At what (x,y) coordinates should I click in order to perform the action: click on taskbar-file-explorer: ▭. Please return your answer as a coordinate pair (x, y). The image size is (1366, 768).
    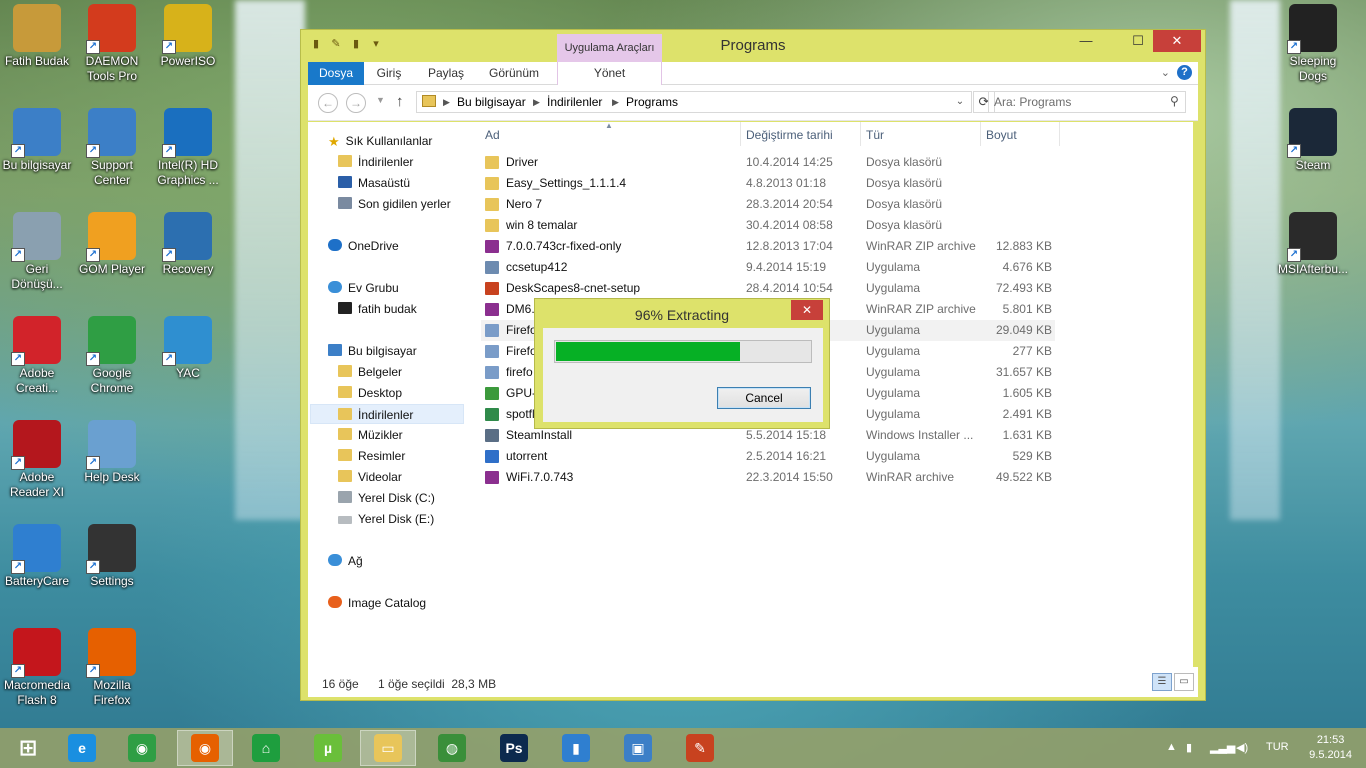
    Looking at the image, I should click on (388, 748).